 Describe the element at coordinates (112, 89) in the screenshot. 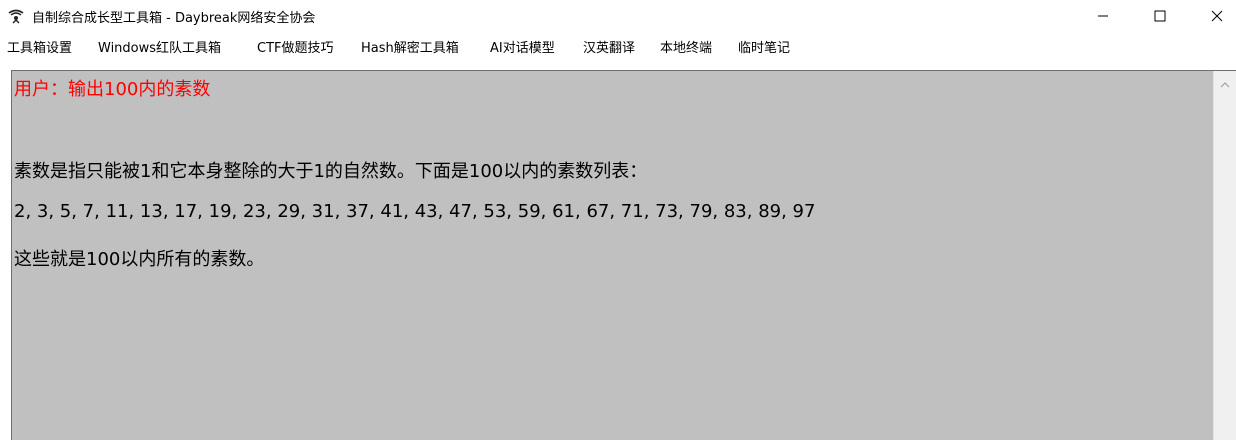

I see `user-message: 用户：输出100内的素数` at that location.